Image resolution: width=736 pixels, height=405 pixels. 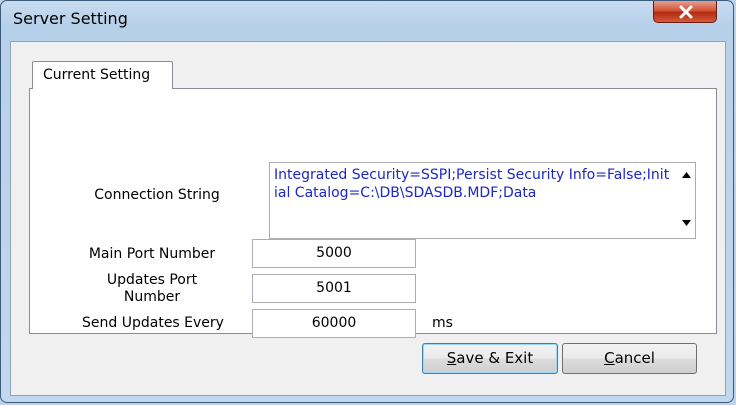 What do you see at coordinates (686, 200) in the screenshot?
I see `memo-scrollbar` at bounding box center [686, 200].